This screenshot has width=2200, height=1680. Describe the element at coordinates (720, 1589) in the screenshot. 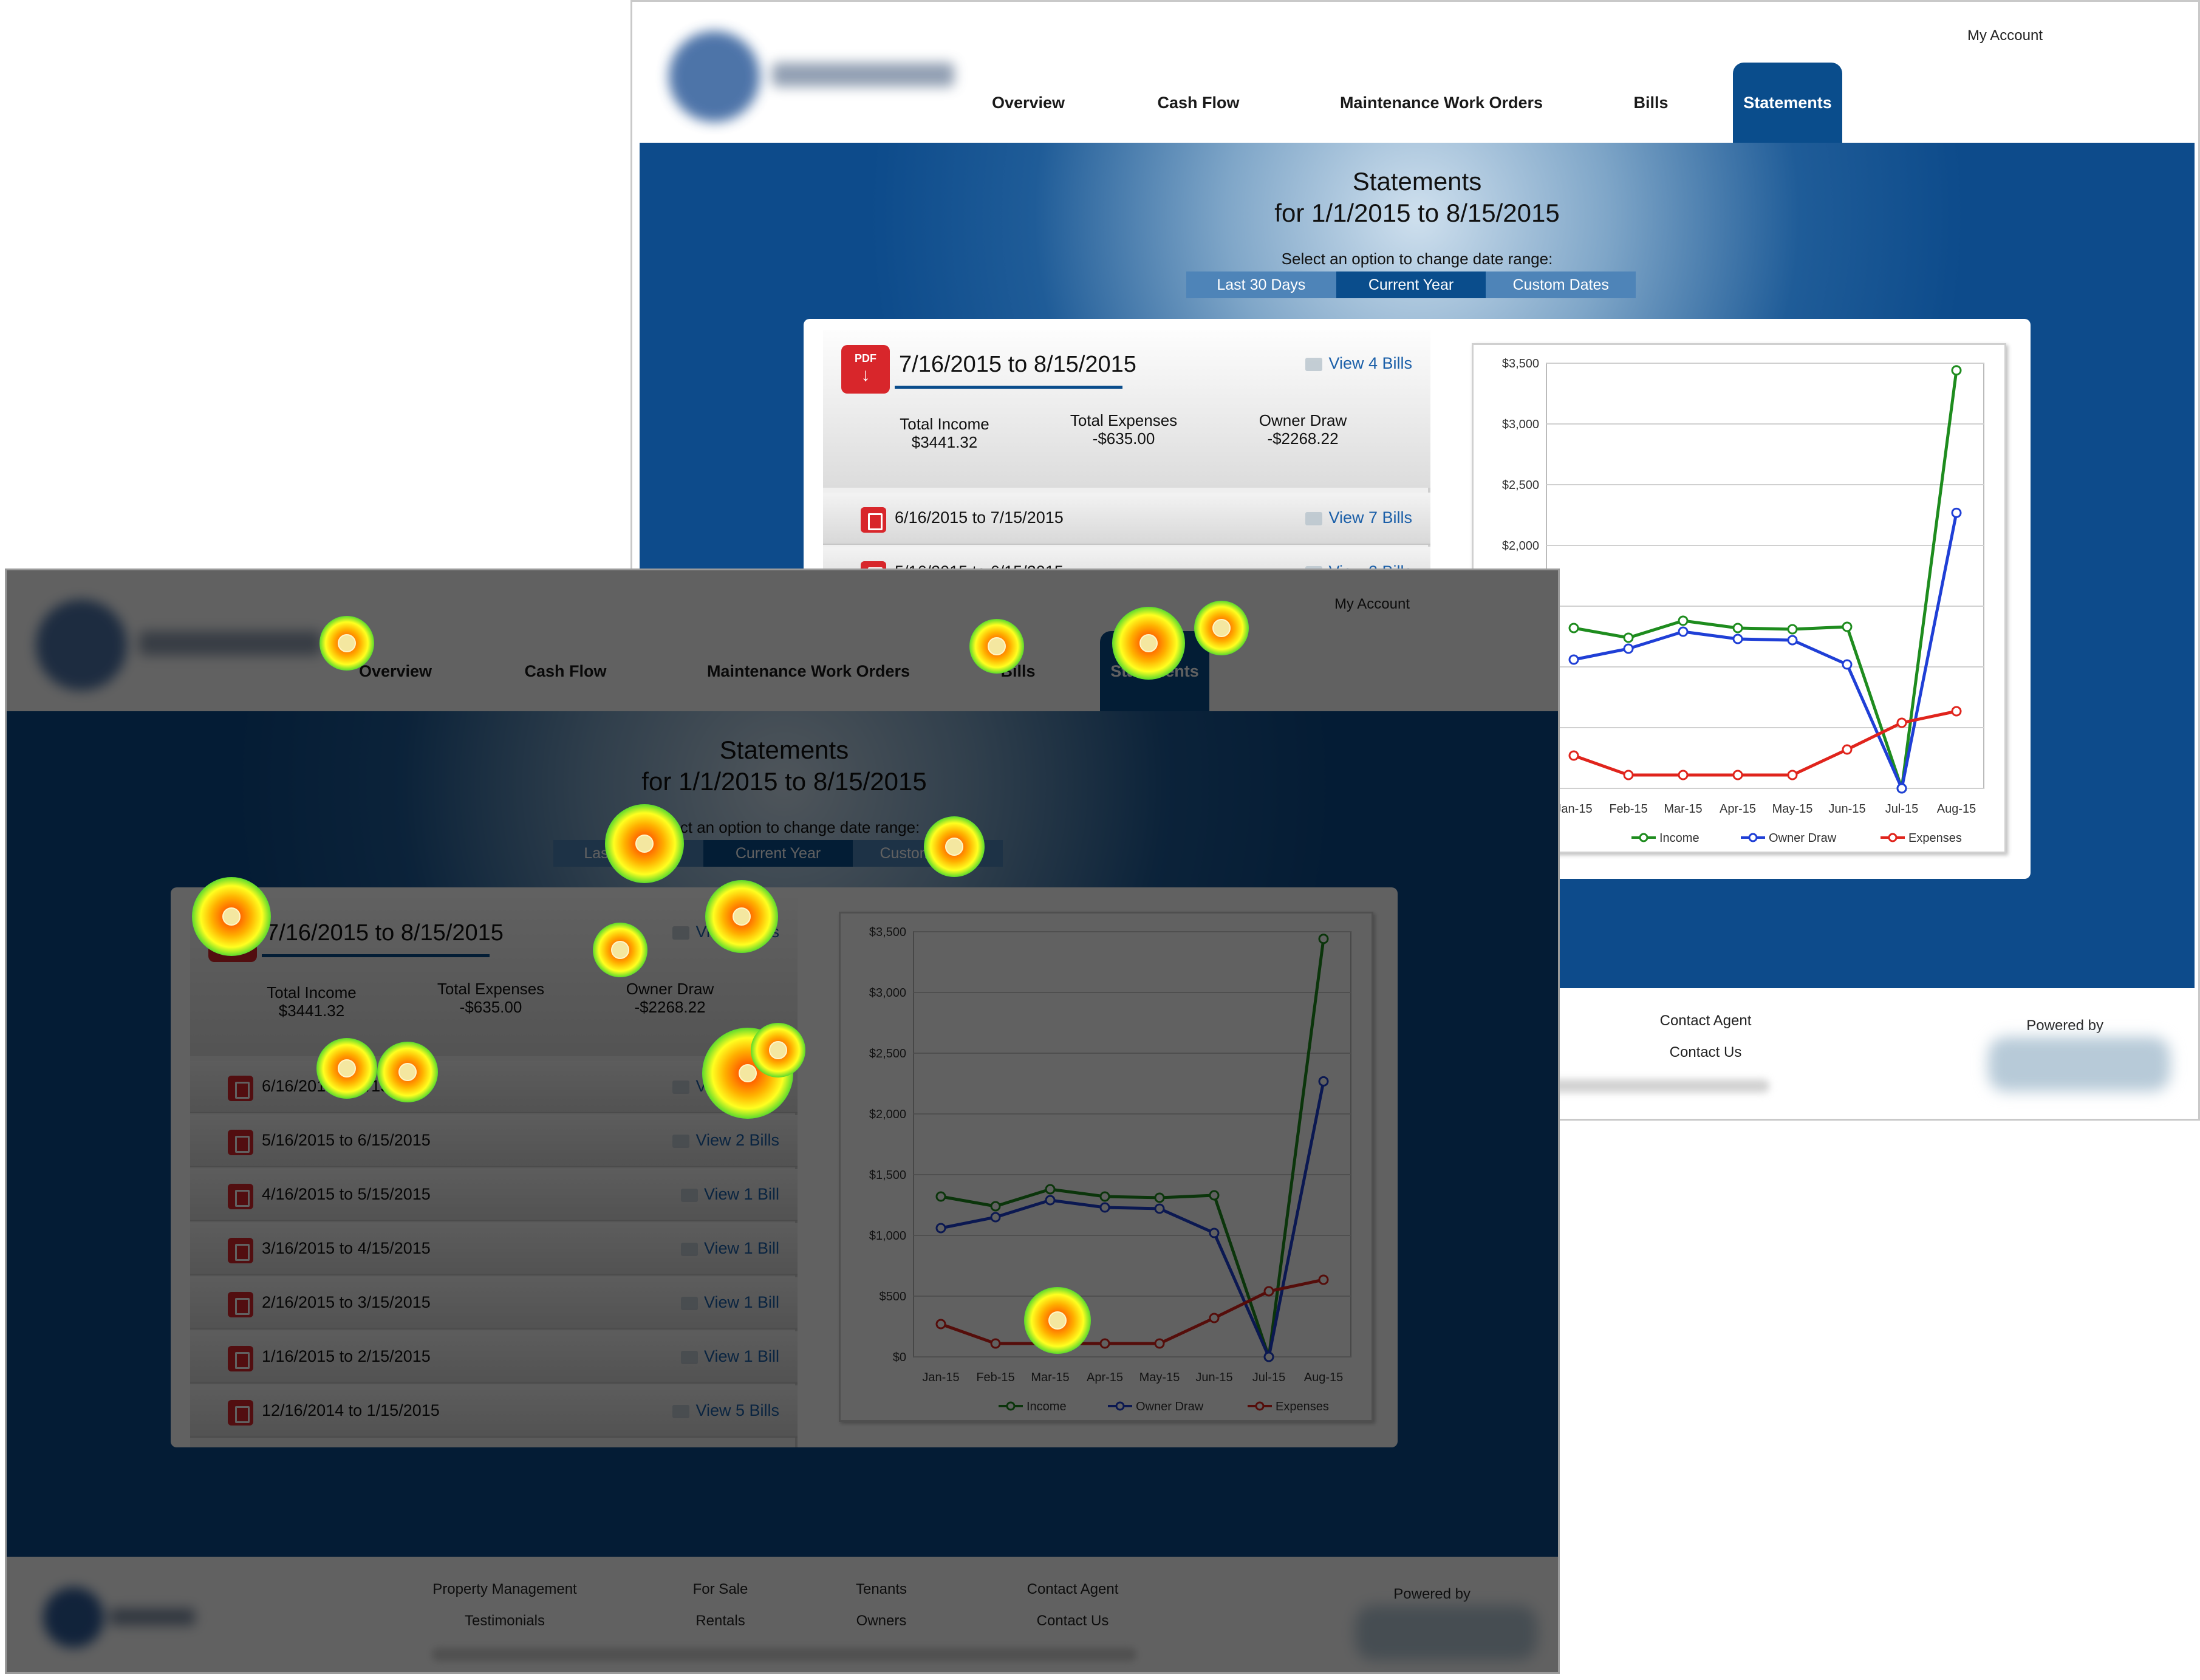

I see `footer-for-sale: For Sale` at that location.